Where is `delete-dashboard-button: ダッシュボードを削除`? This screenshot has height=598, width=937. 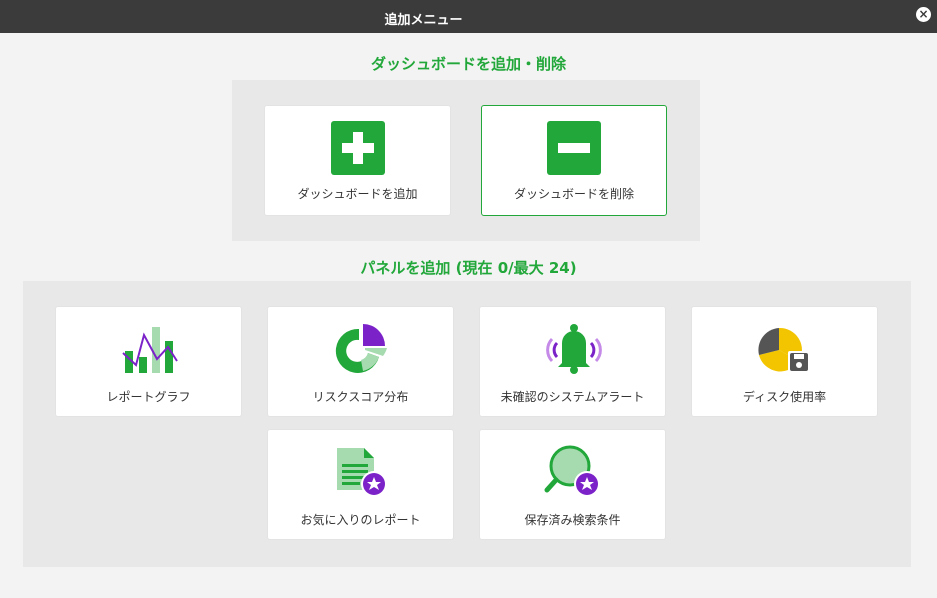 delete-dashboard-button: ダッシュボードを削除 is located at coordinates (574, 160).